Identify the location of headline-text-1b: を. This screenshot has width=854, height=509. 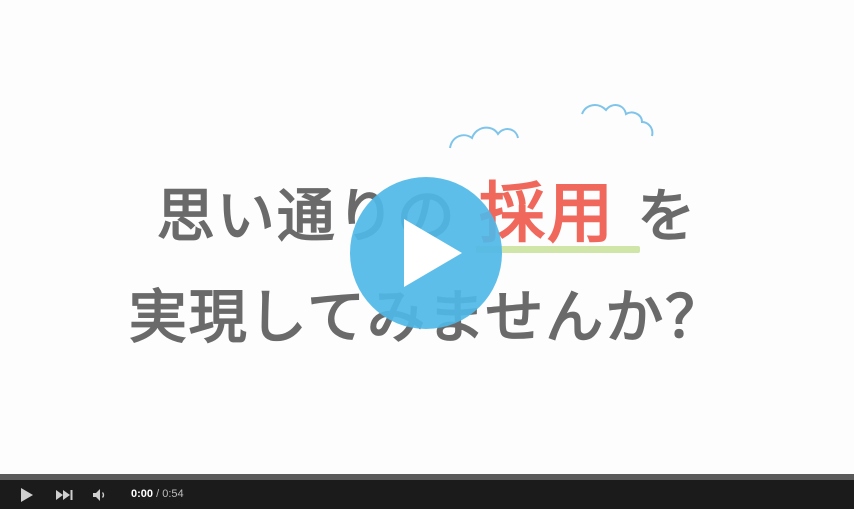
(667, 216).